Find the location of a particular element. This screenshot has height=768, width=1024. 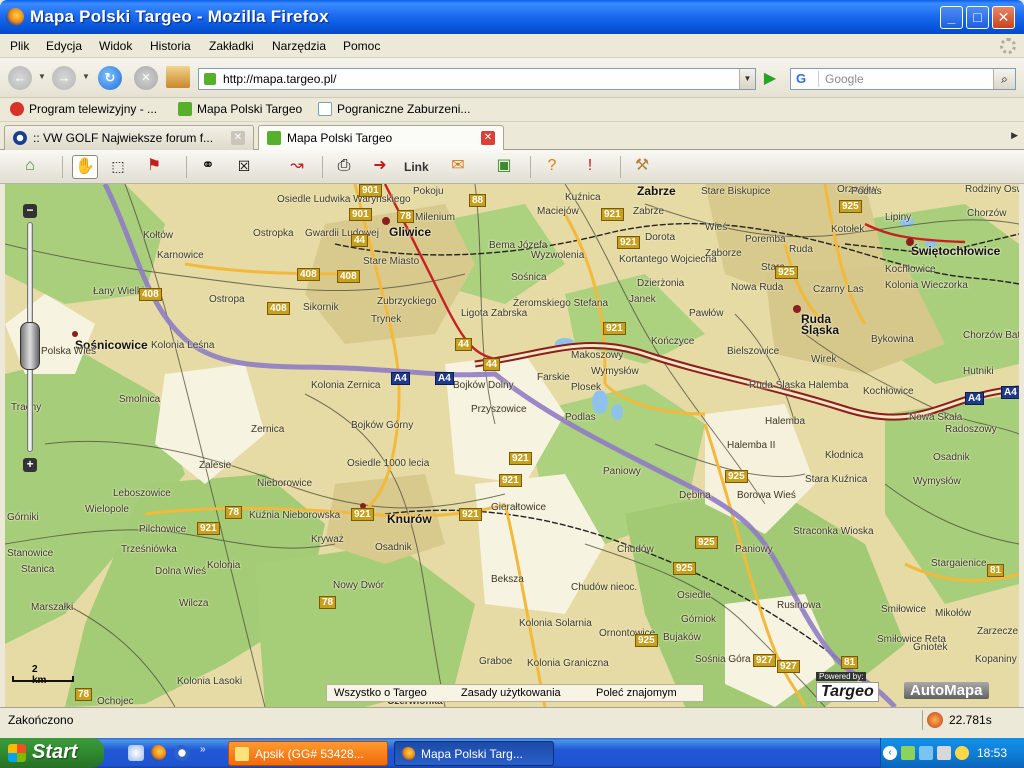

feedback-icon: ! is located at coordinates (591, 167).